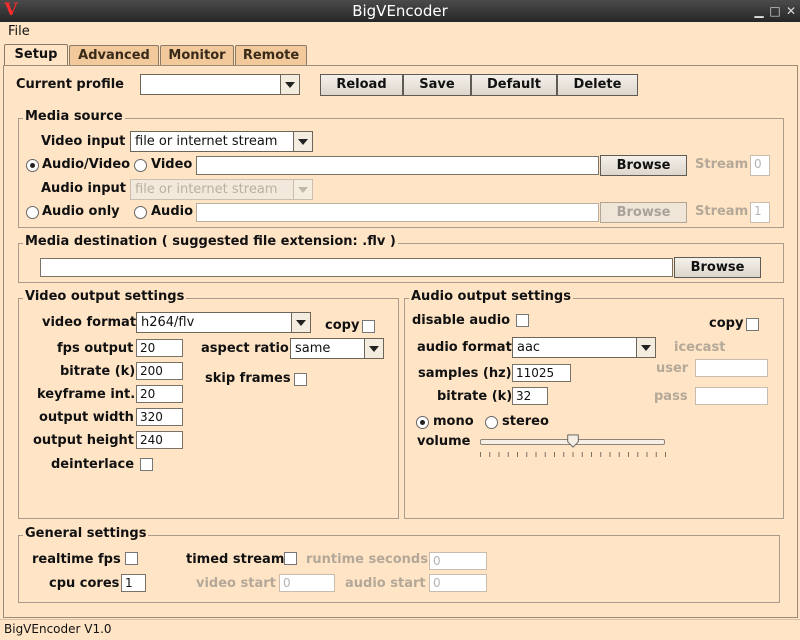 The height and width of the screenshot is (640, 800). I want to click on video-copy-label: copy, so click(342, 325).